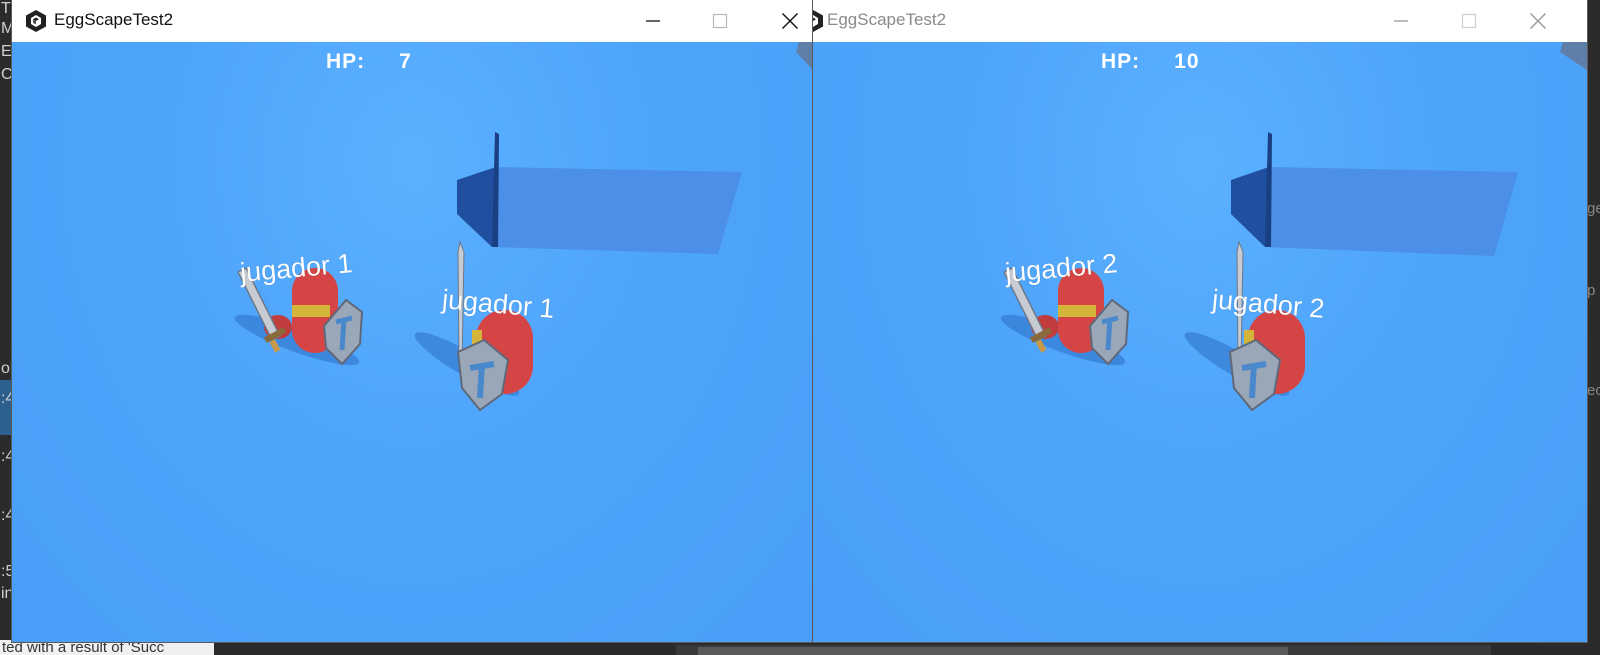  Describe the element at coordinates (1593, 390) in the screenshot. I see `background-text-fragment: ec` at that location.